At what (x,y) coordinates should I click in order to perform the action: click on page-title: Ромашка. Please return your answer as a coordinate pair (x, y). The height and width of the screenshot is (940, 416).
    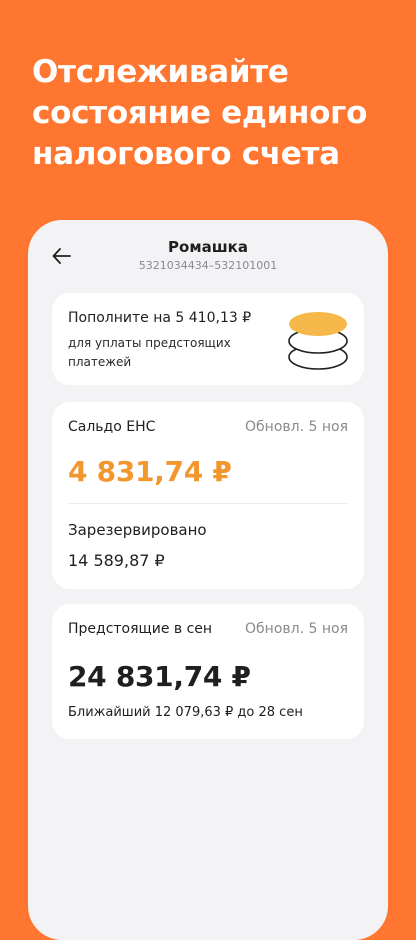
    Looking at the image, I should click on (208, 247).